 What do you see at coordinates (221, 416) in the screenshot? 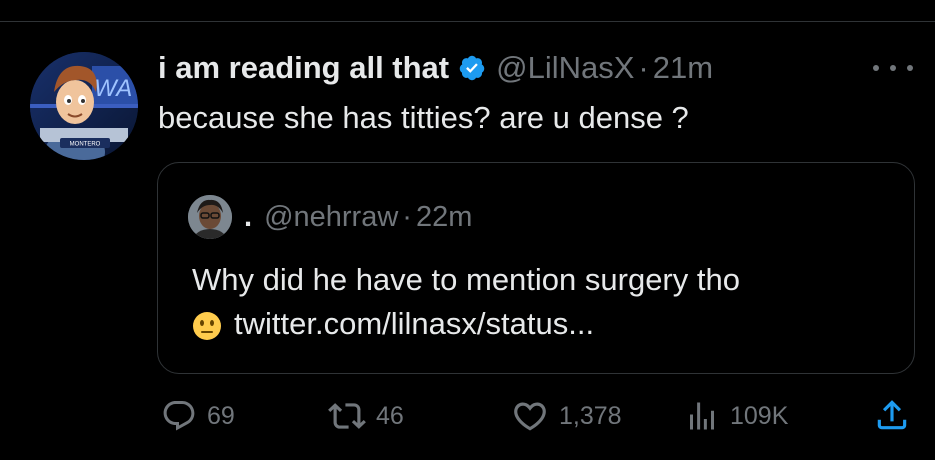
I see `reply-count: 69` at bounding box center [221, 416].